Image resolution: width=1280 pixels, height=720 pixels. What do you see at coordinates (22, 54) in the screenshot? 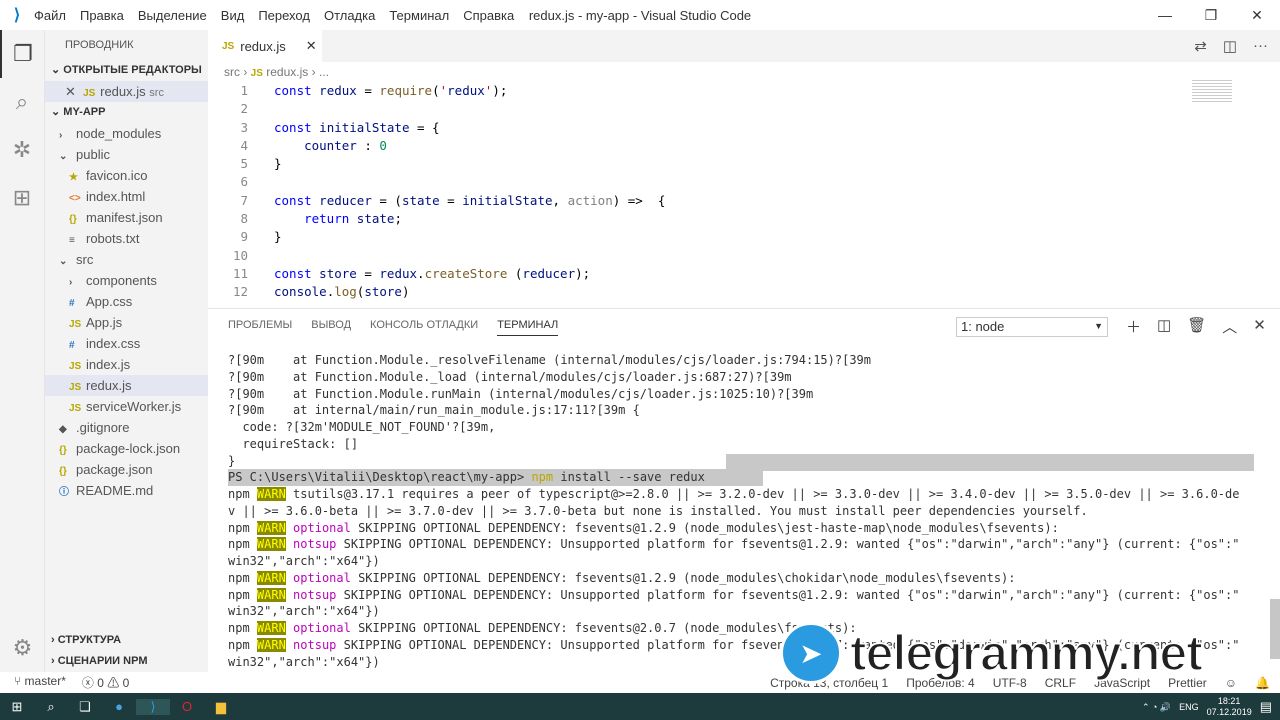
I see `explorer-icon: ❐` at bounding box center [22, 54].